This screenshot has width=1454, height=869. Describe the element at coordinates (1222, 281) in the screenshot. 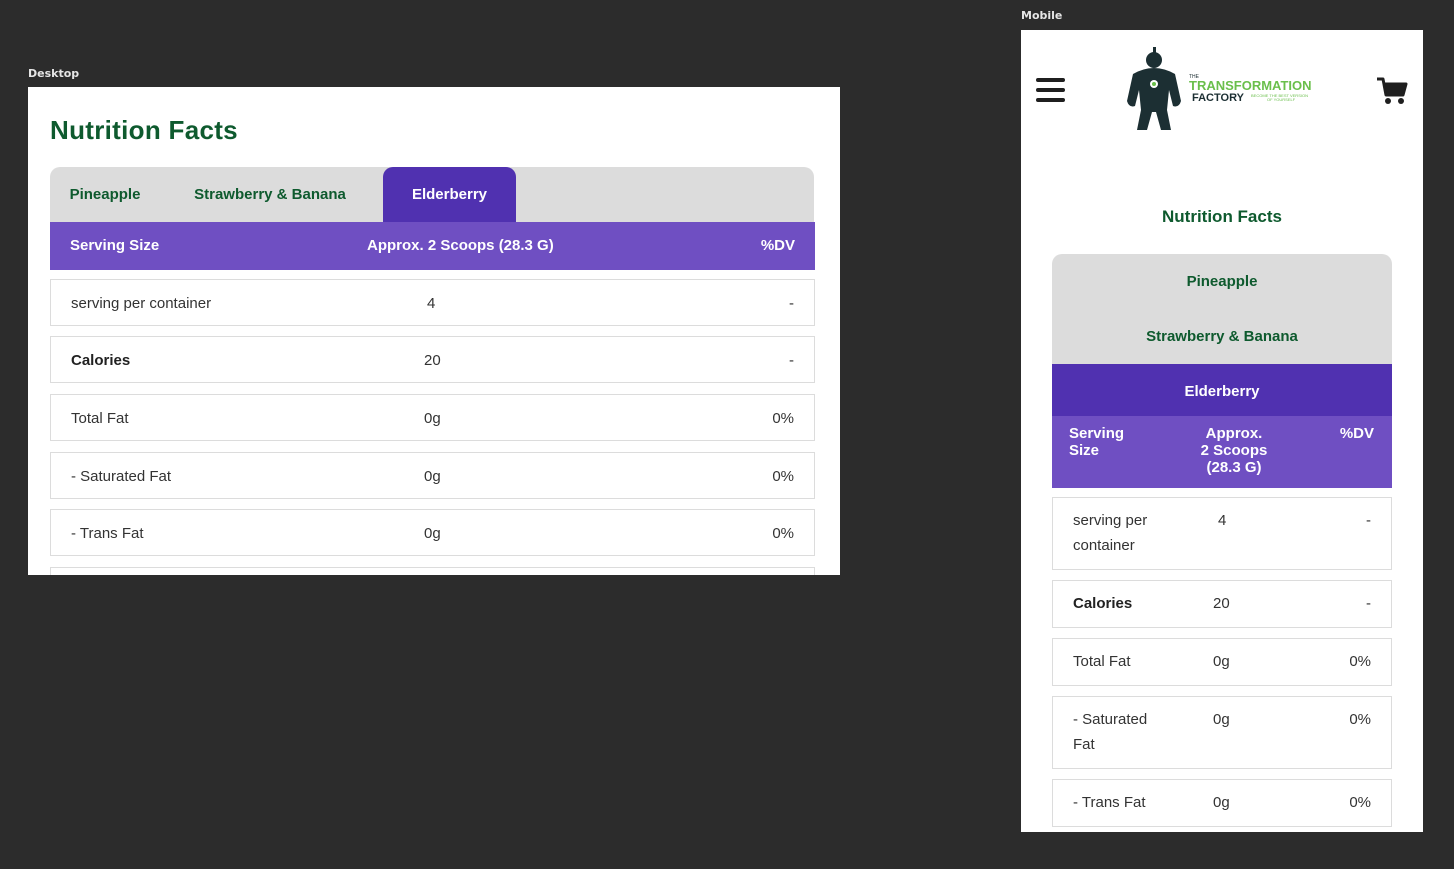

I see `mobile-tab-pineapple: Pineapple` at that location.